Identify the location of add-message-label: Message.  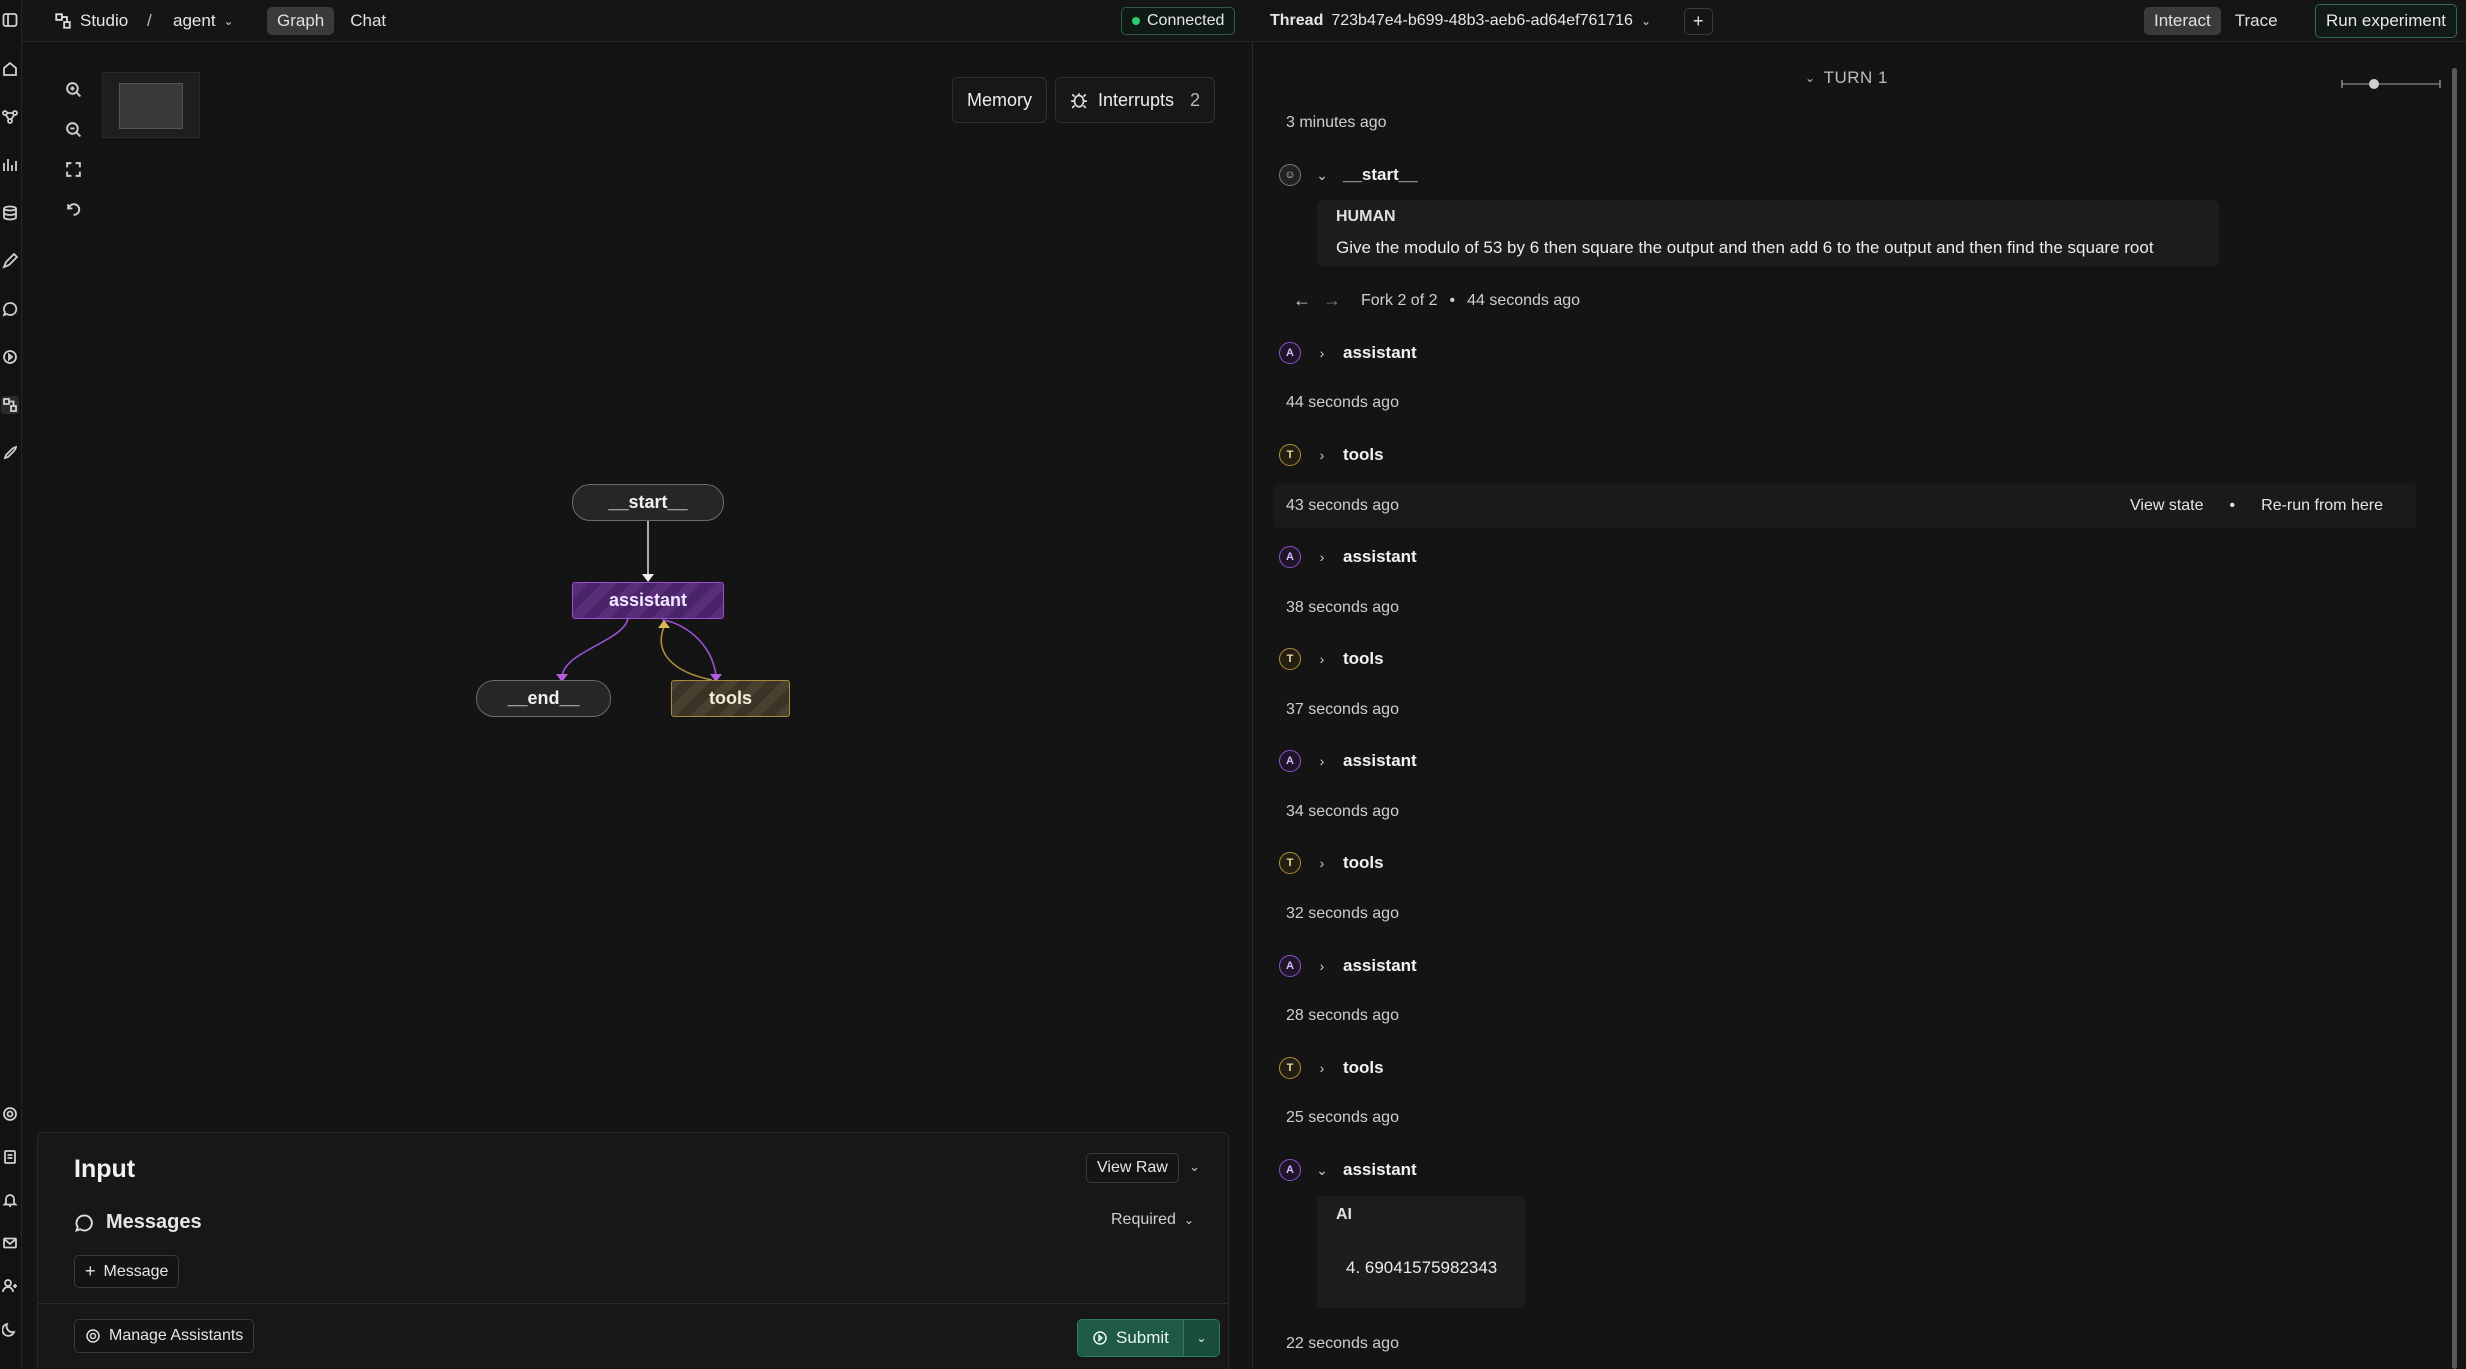
(136, 1271).